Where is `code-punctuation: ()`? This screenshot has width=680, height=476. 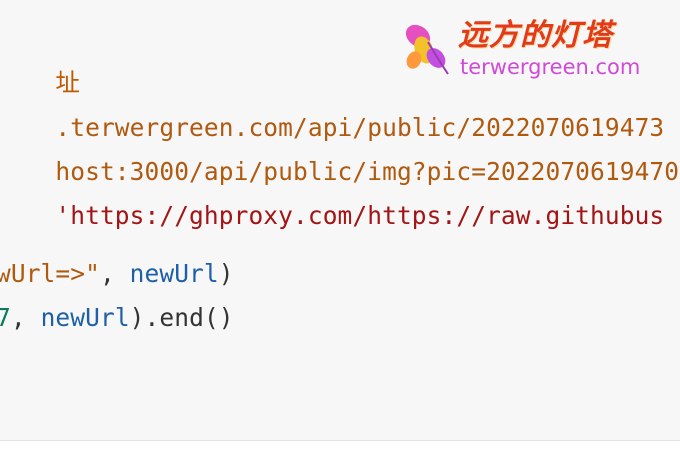 code-punctuation: () is located at coordinates (218, 317).